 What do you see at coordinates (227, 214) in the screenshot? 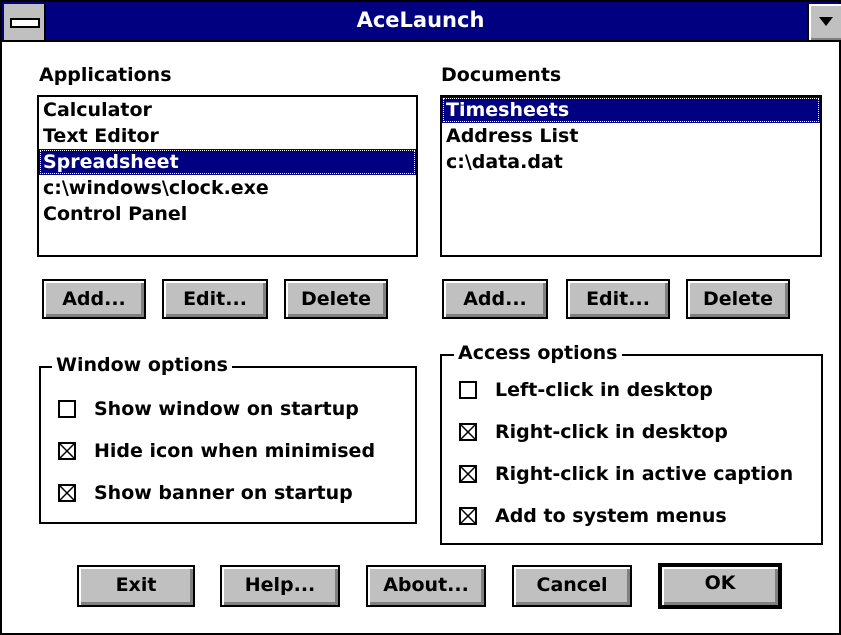
I see `list-item: Control Panel` at bounding box center [227, 214].